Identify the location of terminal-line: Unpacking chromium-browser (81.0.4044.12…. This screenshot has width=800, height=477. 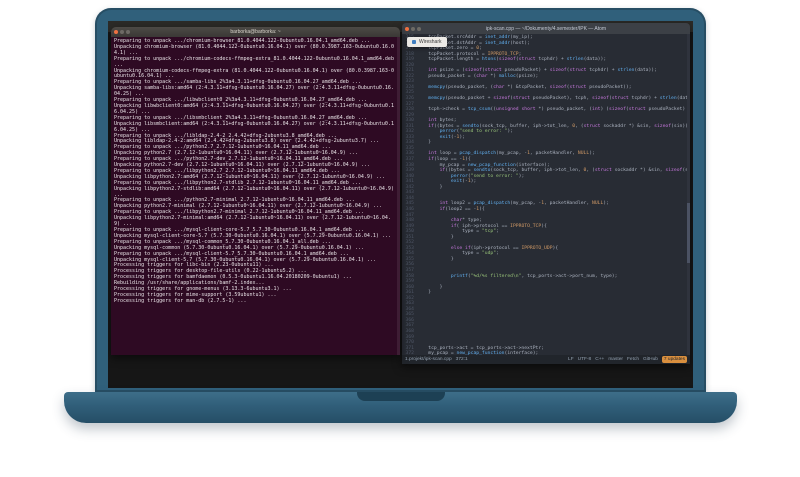
(254, 49).